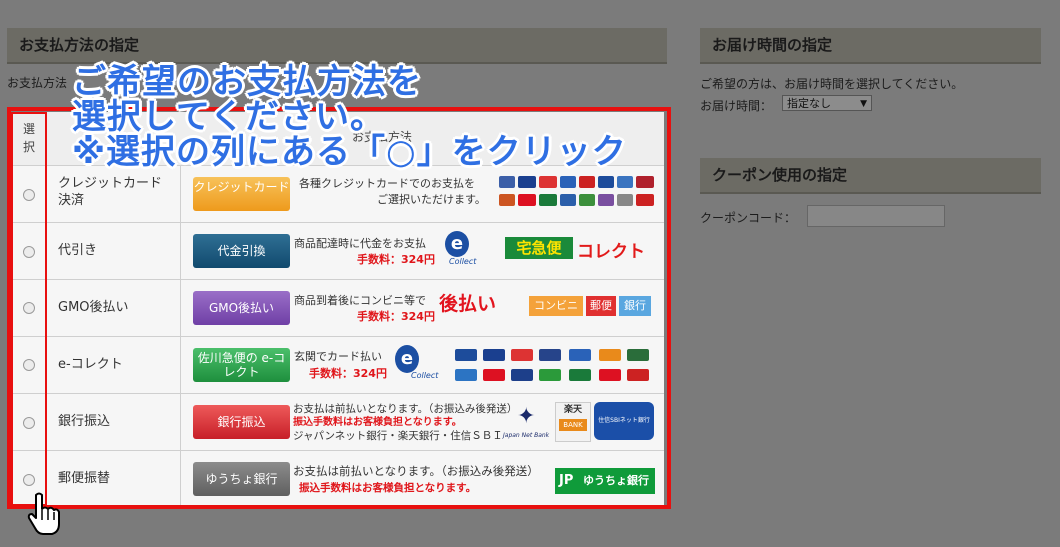 This screenshot has height=547, width=1060. What do you see at coordinates (870, 46) in the screenshot?
I see `delivery-section-title: お届け時間の指定` at bounding box center [870, 46].